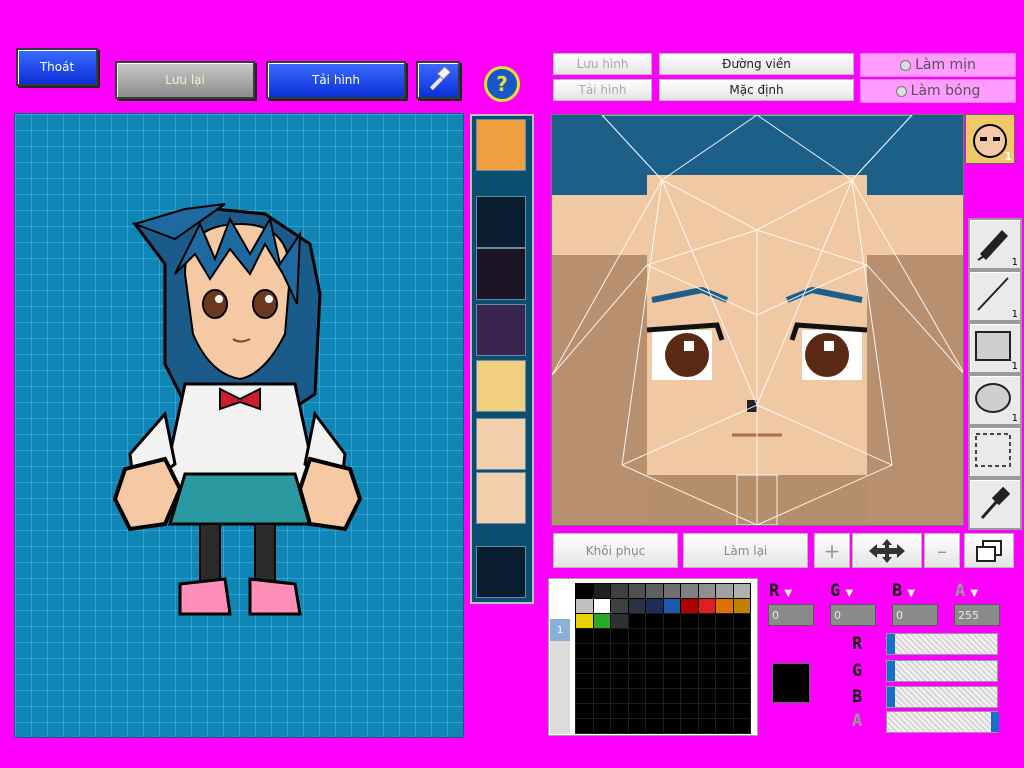 The width and height of the screenshot is (1024, 768). What do you see at coordinates (938, 65) in the screenshot?
I see `smooth-option: Làm mịn` at bounding box center [938, 65].